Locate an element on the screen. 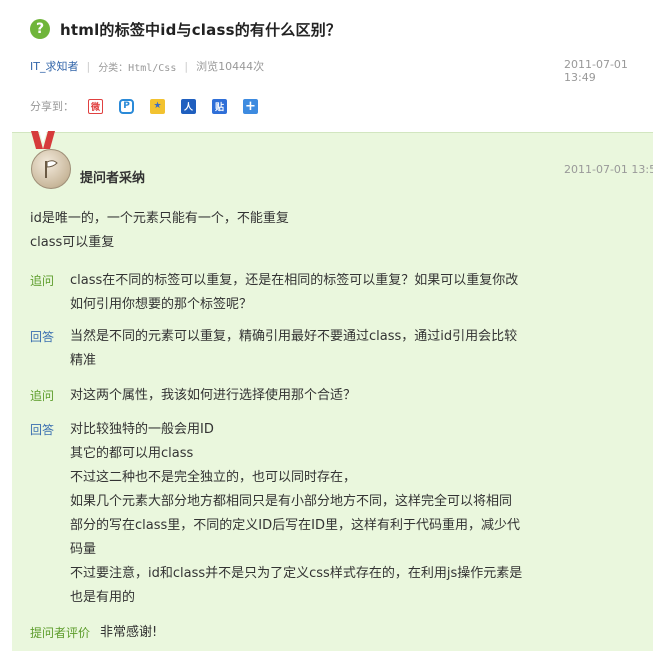 Image resolution: width=653 pixels, height=651 pixels. question-icon: ? is located at coordinates (40, 29).